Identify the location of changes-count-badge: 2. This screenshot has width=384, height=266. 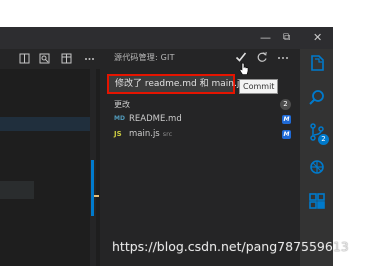
(285, 104).